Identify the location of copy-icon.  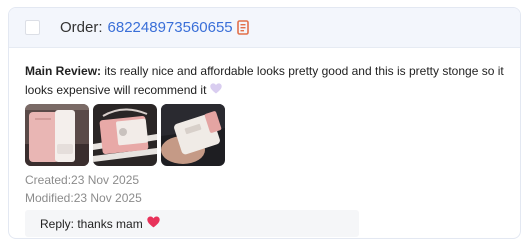
(243, 27).